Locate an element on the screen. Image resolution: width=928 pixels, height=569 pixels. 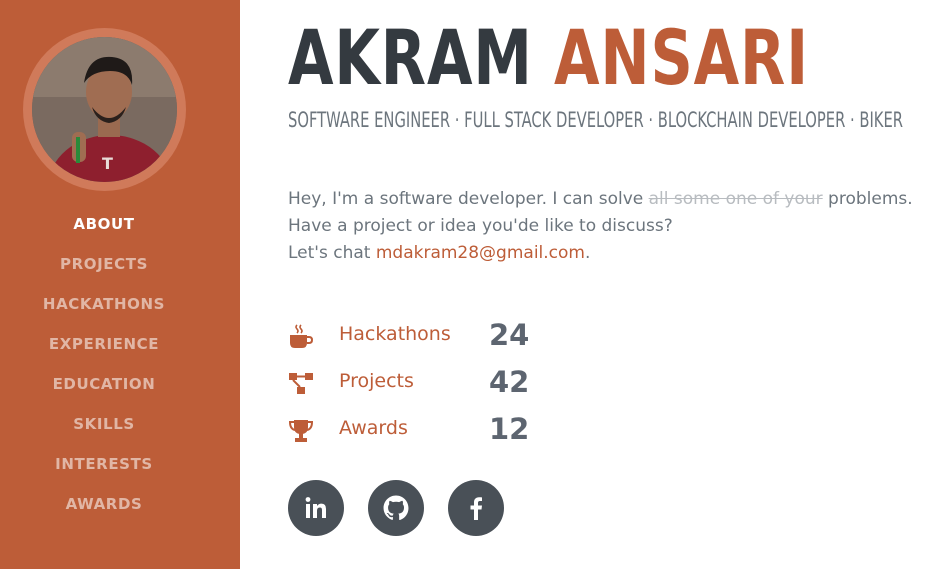
stat-value: 12 is located at coordinates (509, 429).